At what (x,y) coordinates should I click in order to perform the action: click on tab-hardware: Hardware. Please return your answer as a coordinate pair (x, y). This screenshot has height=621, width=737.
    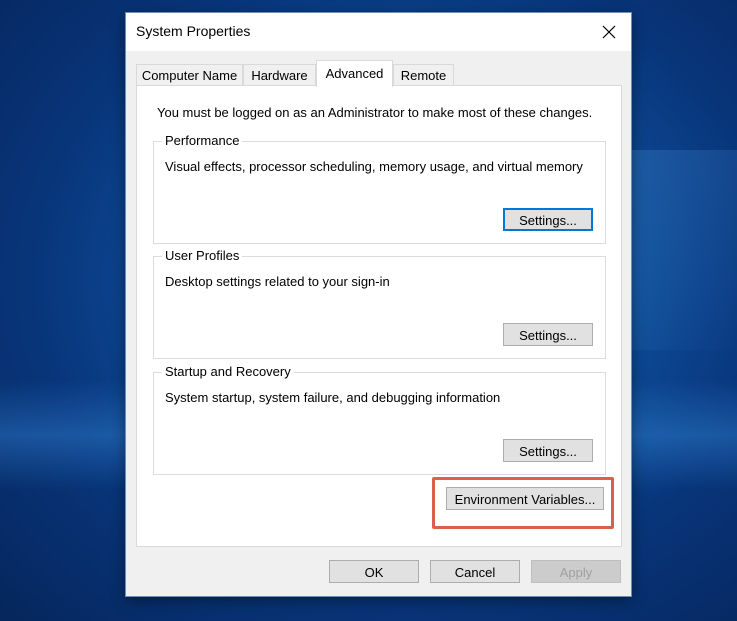
    Looking at the image, I should click on (279, 74).